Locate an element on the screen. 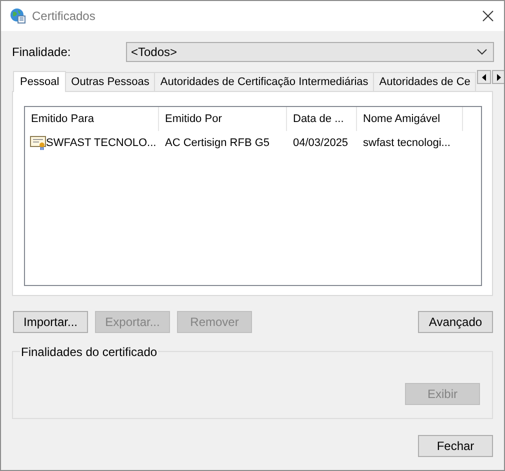 This screenshot has height=471, width=505. column-header: Nome Amigável is located at coordinates (410, 119).